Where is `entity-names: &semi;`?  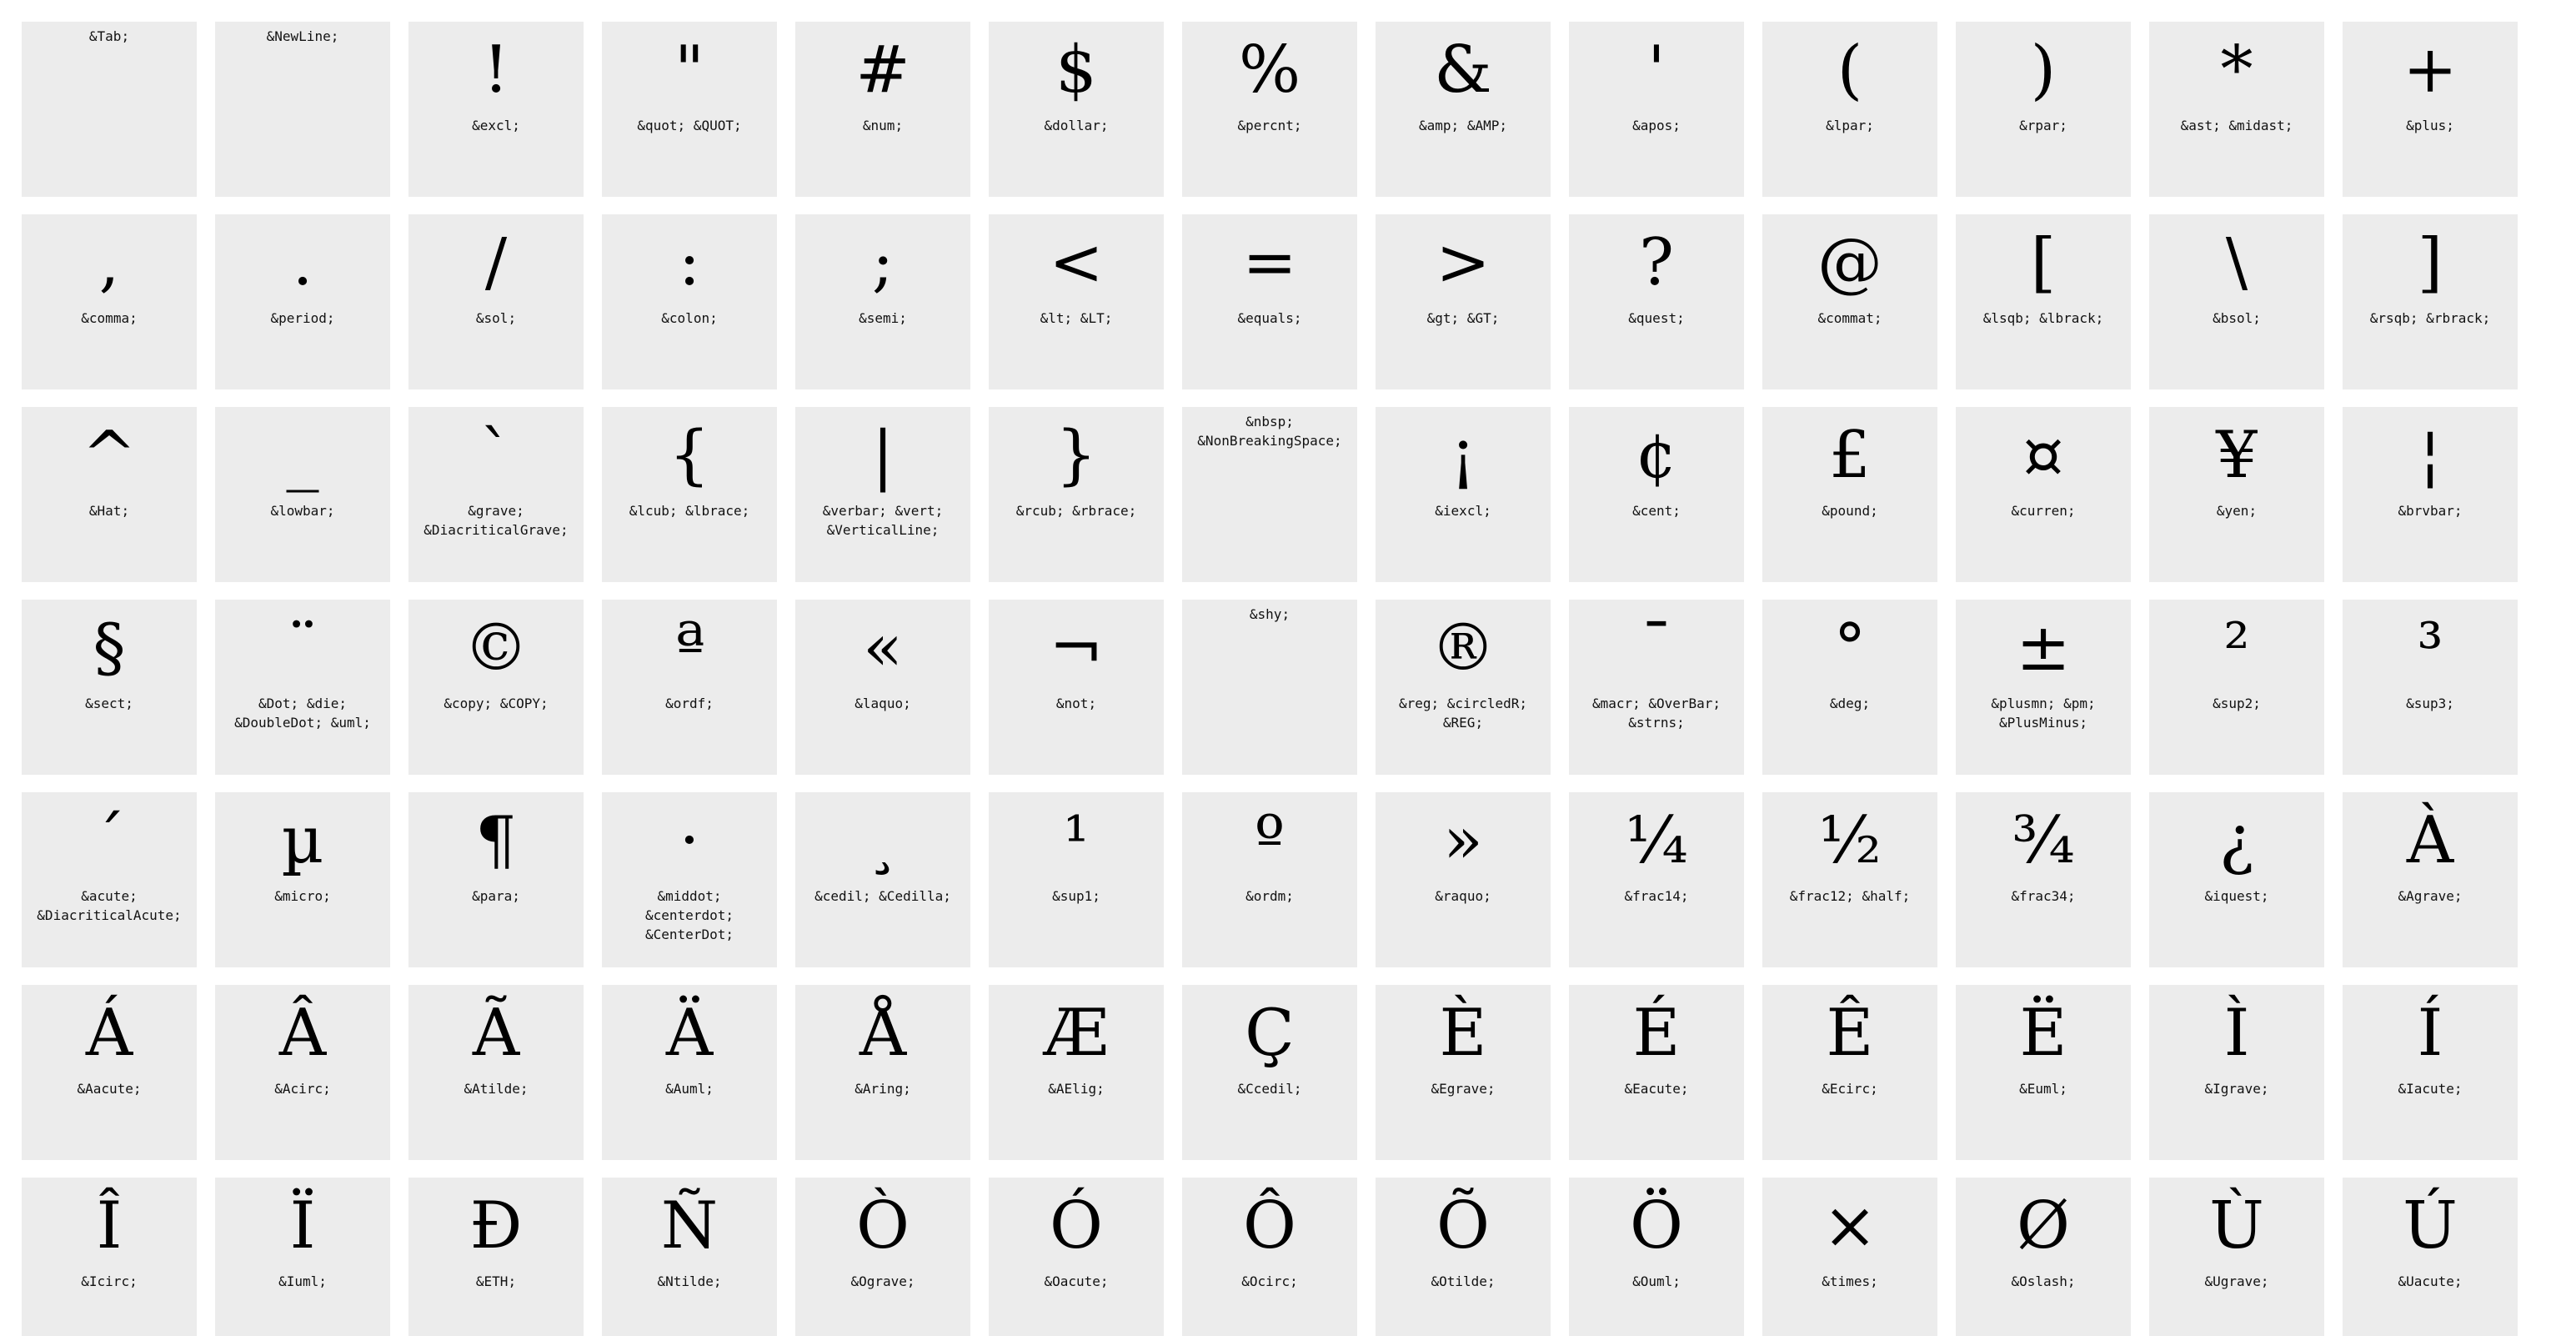 entity-names: &semi; is located at coordinates (882, 319).